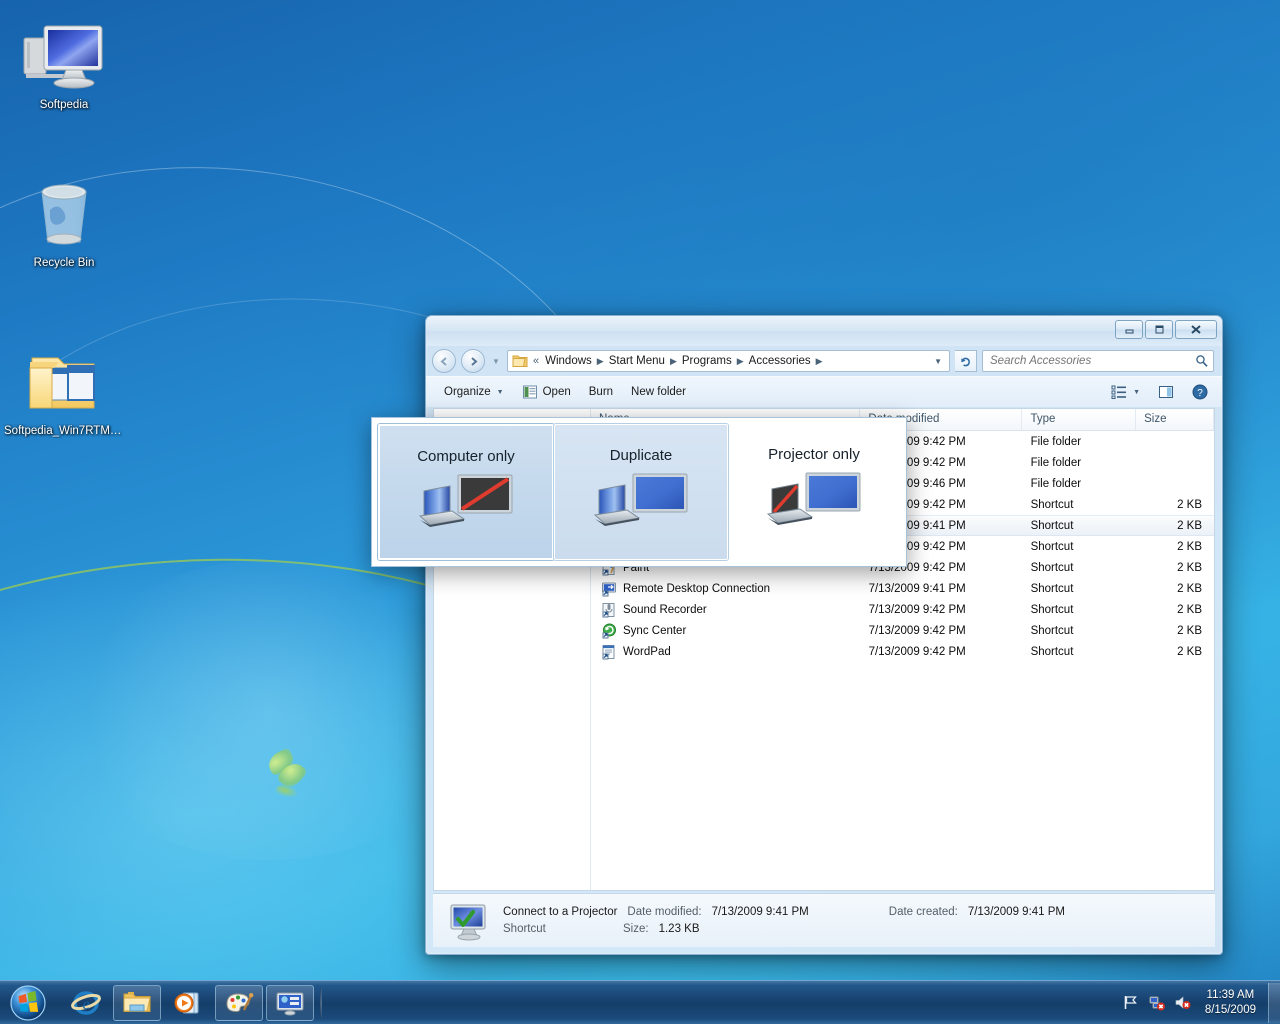 This screenshot has width=1280, height=1024. What do you see at coordinates (824, 391) in the screenshot?
I see `command-bar: Organize ▼ Open Burn New folder ▼ ?` at bounding box center [824, 391].